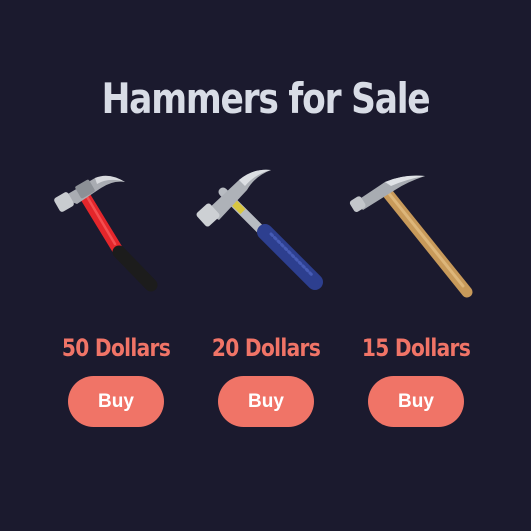 This screenshot has height=531, width=531. I want to click on page-title: Hammers for Sale, so click(266, 99).